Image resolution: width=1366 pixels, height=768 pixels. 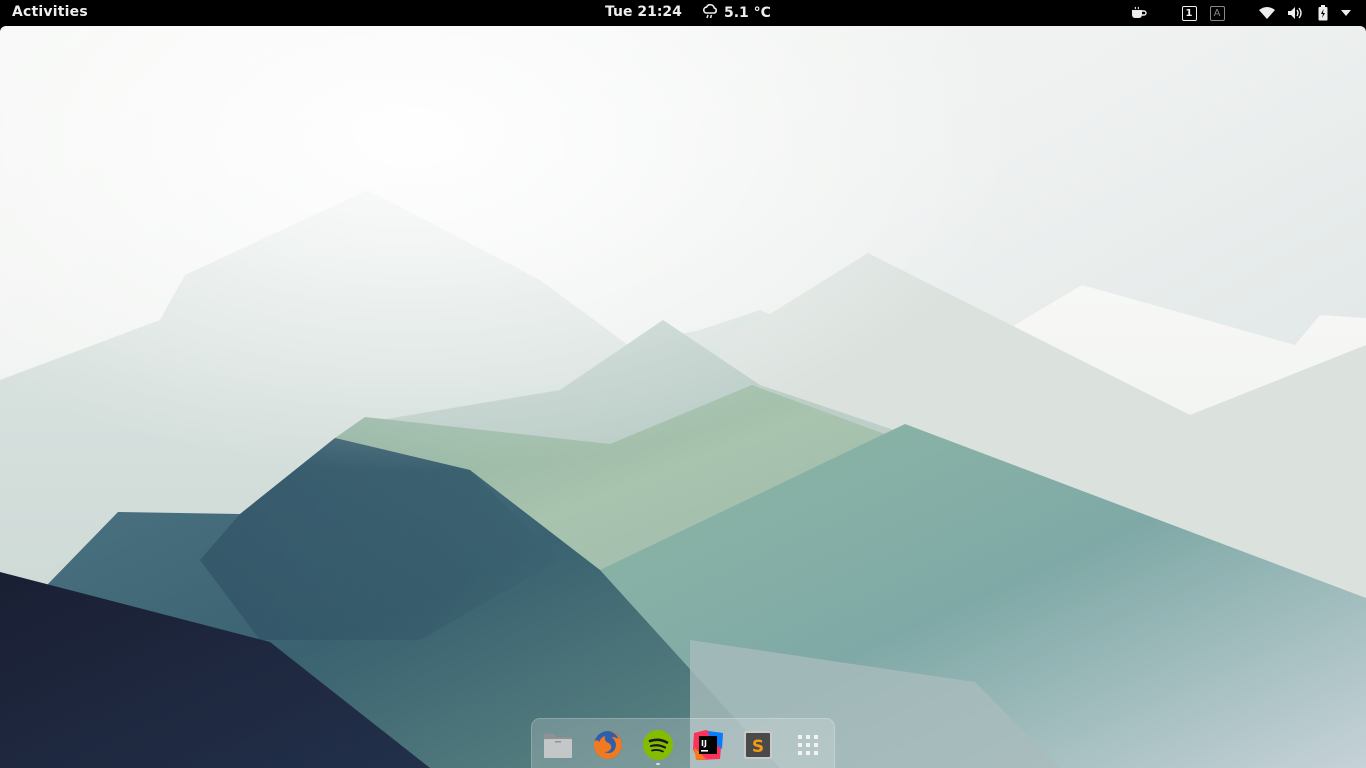 What do you see at coordinates (704, 743) in the screenshot?
I see `intellij-icon-label: IJ` at bounding box center [704, 743].